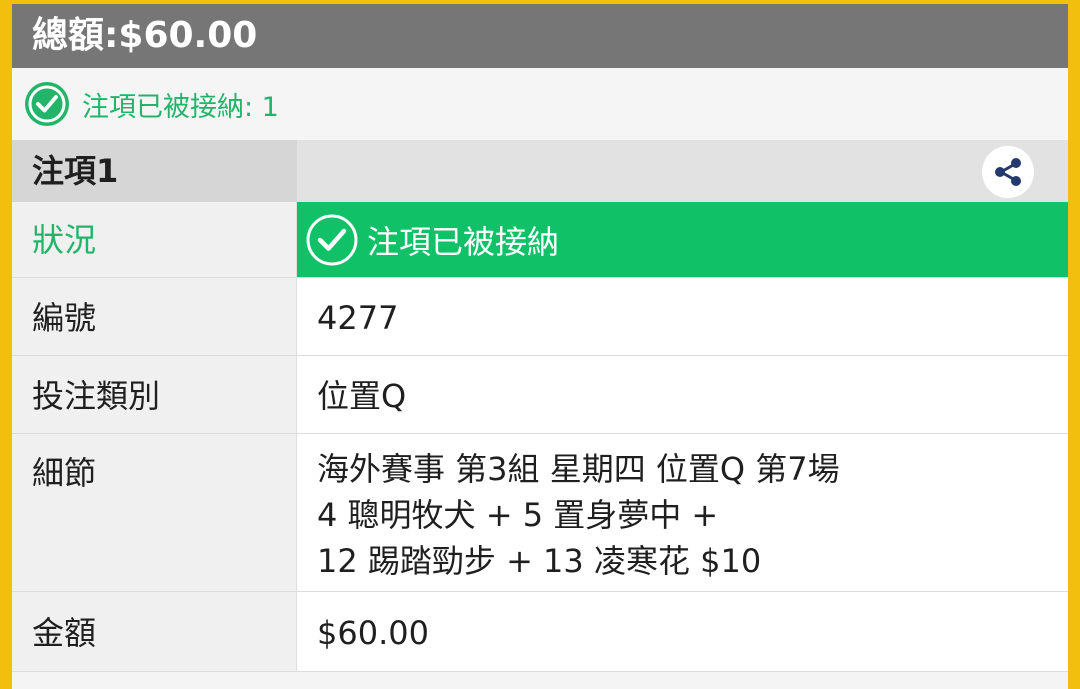 Image resolution: width=1080 pixels, height=689 pixels. I want to click on bet-amount-label: 金額, so click(154, 631).